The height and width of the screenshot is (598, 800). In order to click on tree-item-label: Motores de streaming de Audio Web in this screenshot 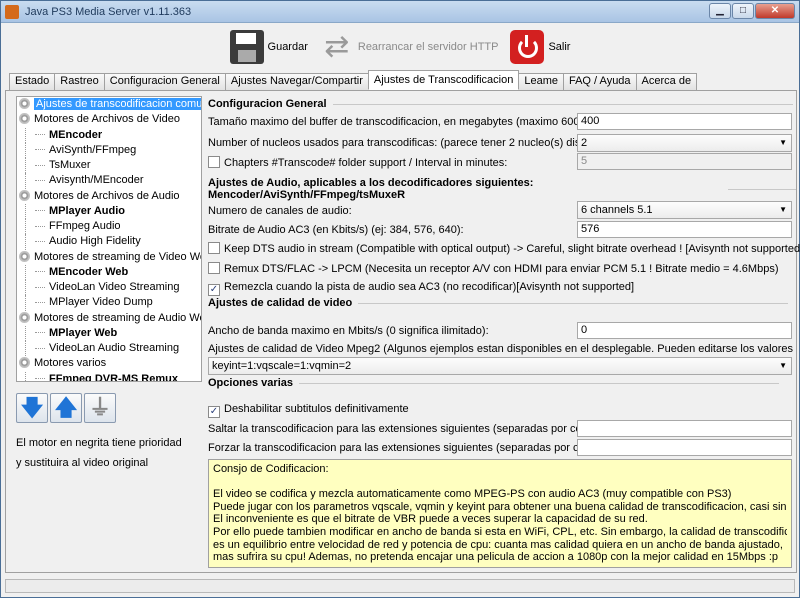, I will do `click(118, 317)`.